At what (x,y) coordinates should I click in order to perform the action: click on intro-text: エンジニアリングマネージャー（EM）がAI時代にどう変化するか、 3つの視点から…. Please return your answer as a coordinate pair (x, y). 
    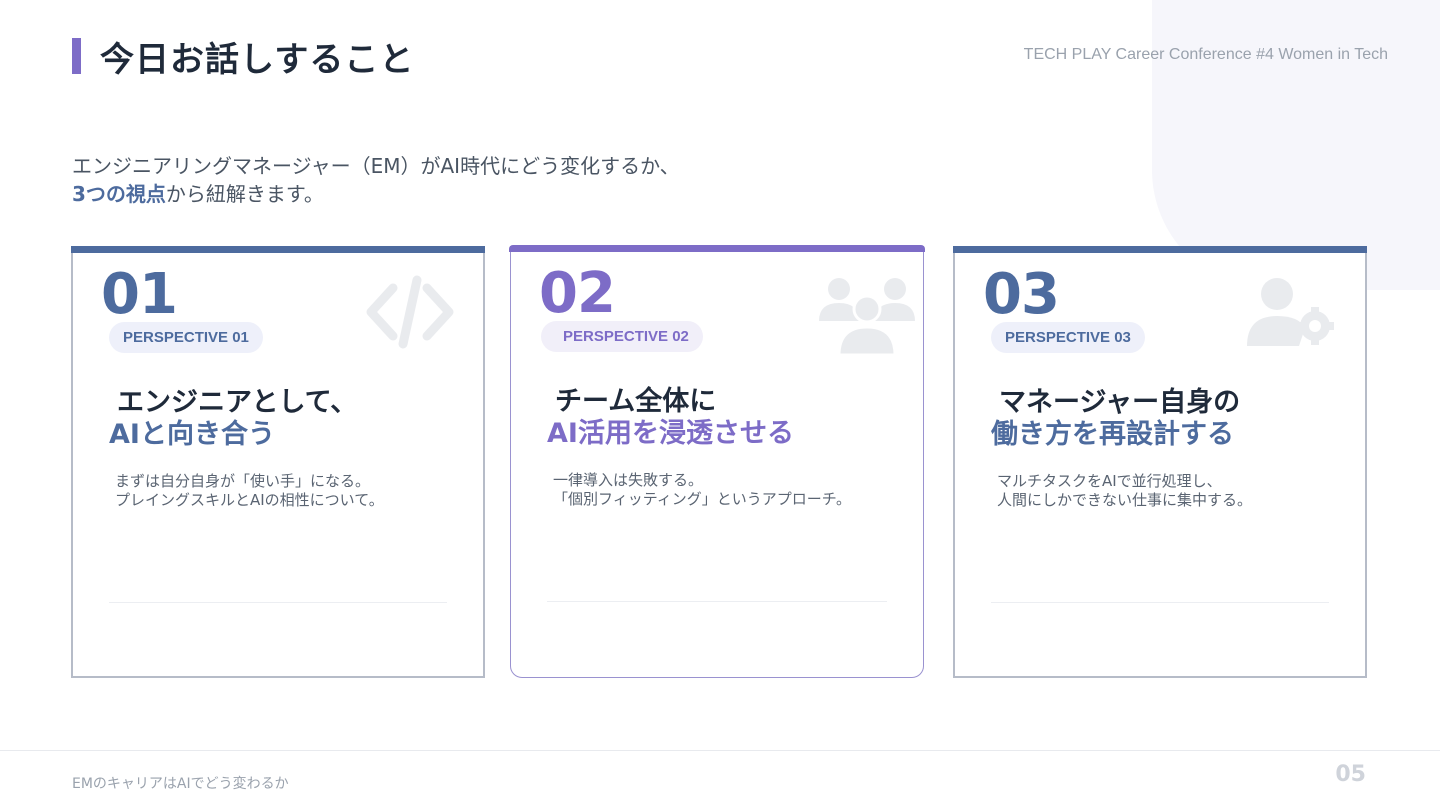
    Looking at the image, I should click on (376, 180).